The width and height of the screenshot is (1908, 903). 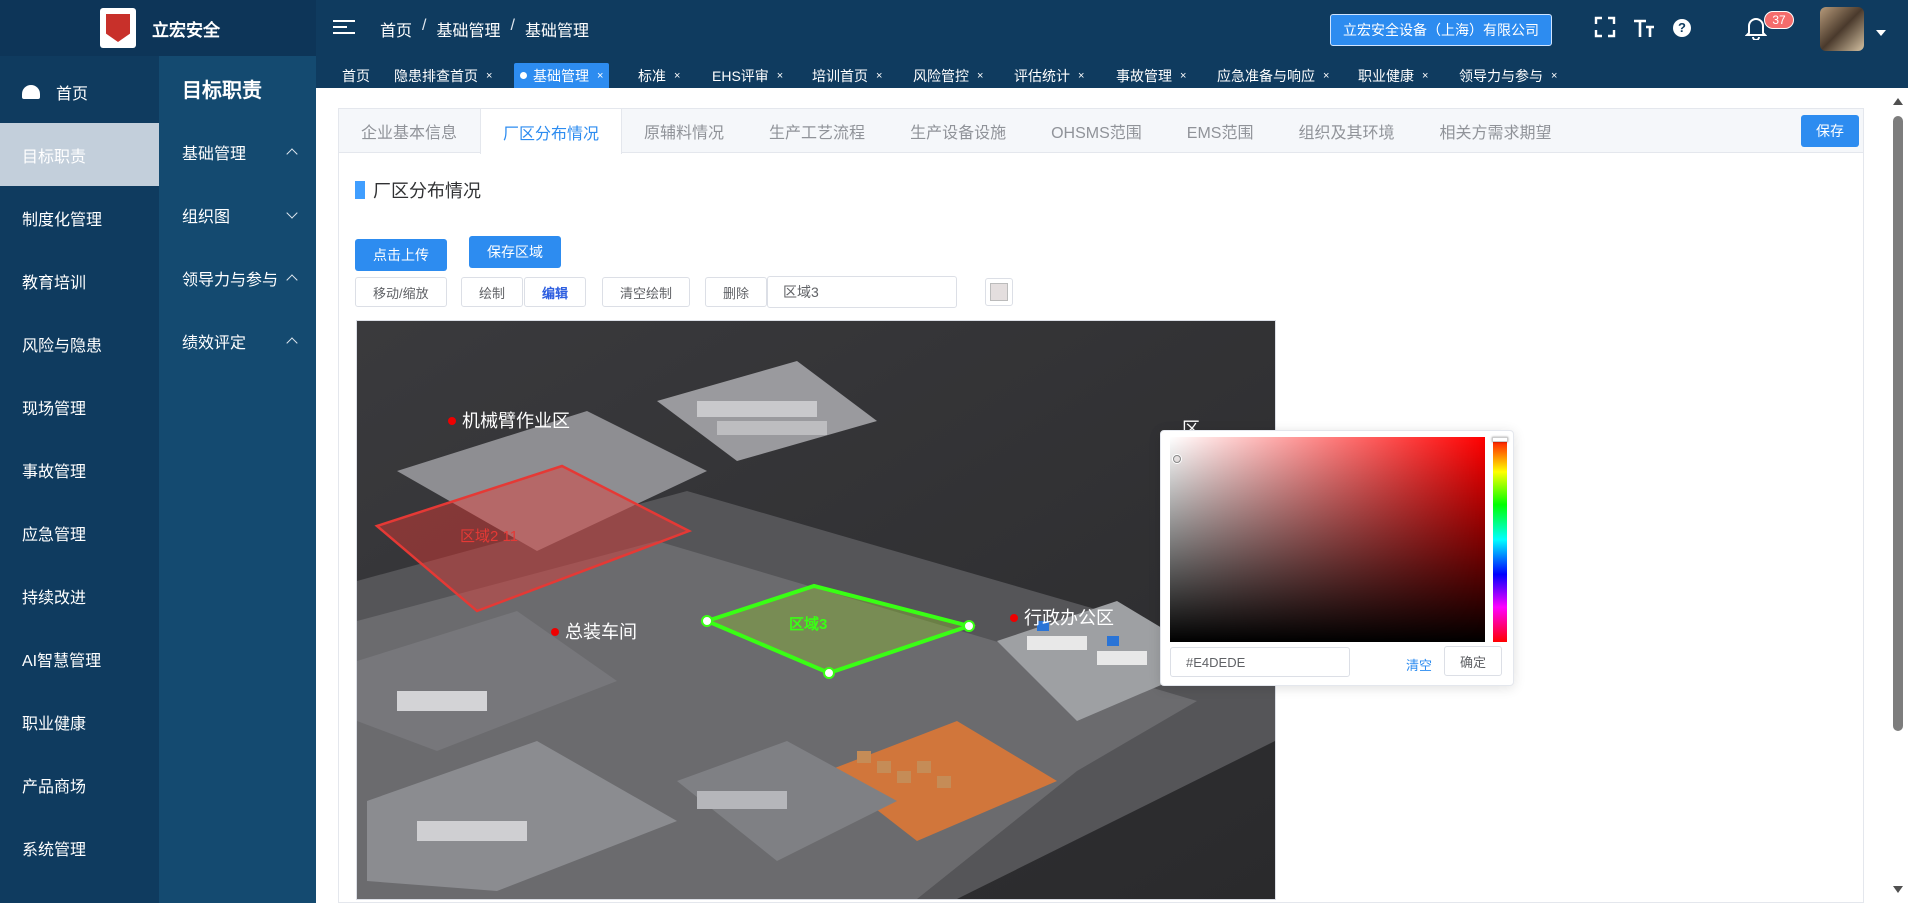 What do you see at coordinates (1177, 459) in the screenshot?
I see `color-cursor` at bounding box center [1177, 459].